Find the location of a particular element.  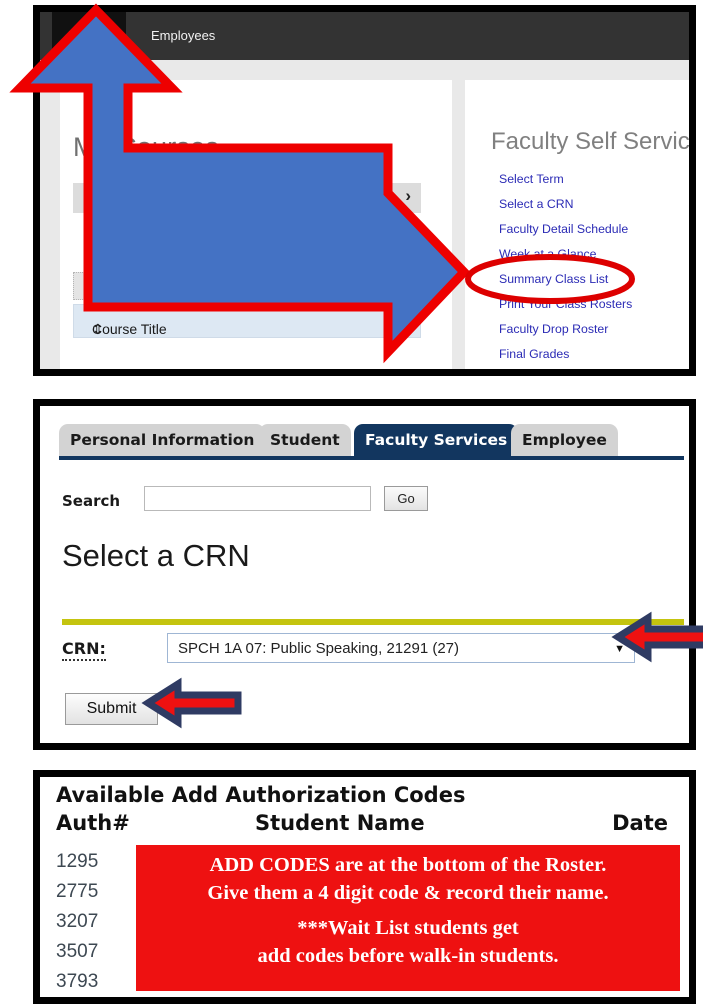

link-select-term: Select Term is located at coordinates (565, 179).